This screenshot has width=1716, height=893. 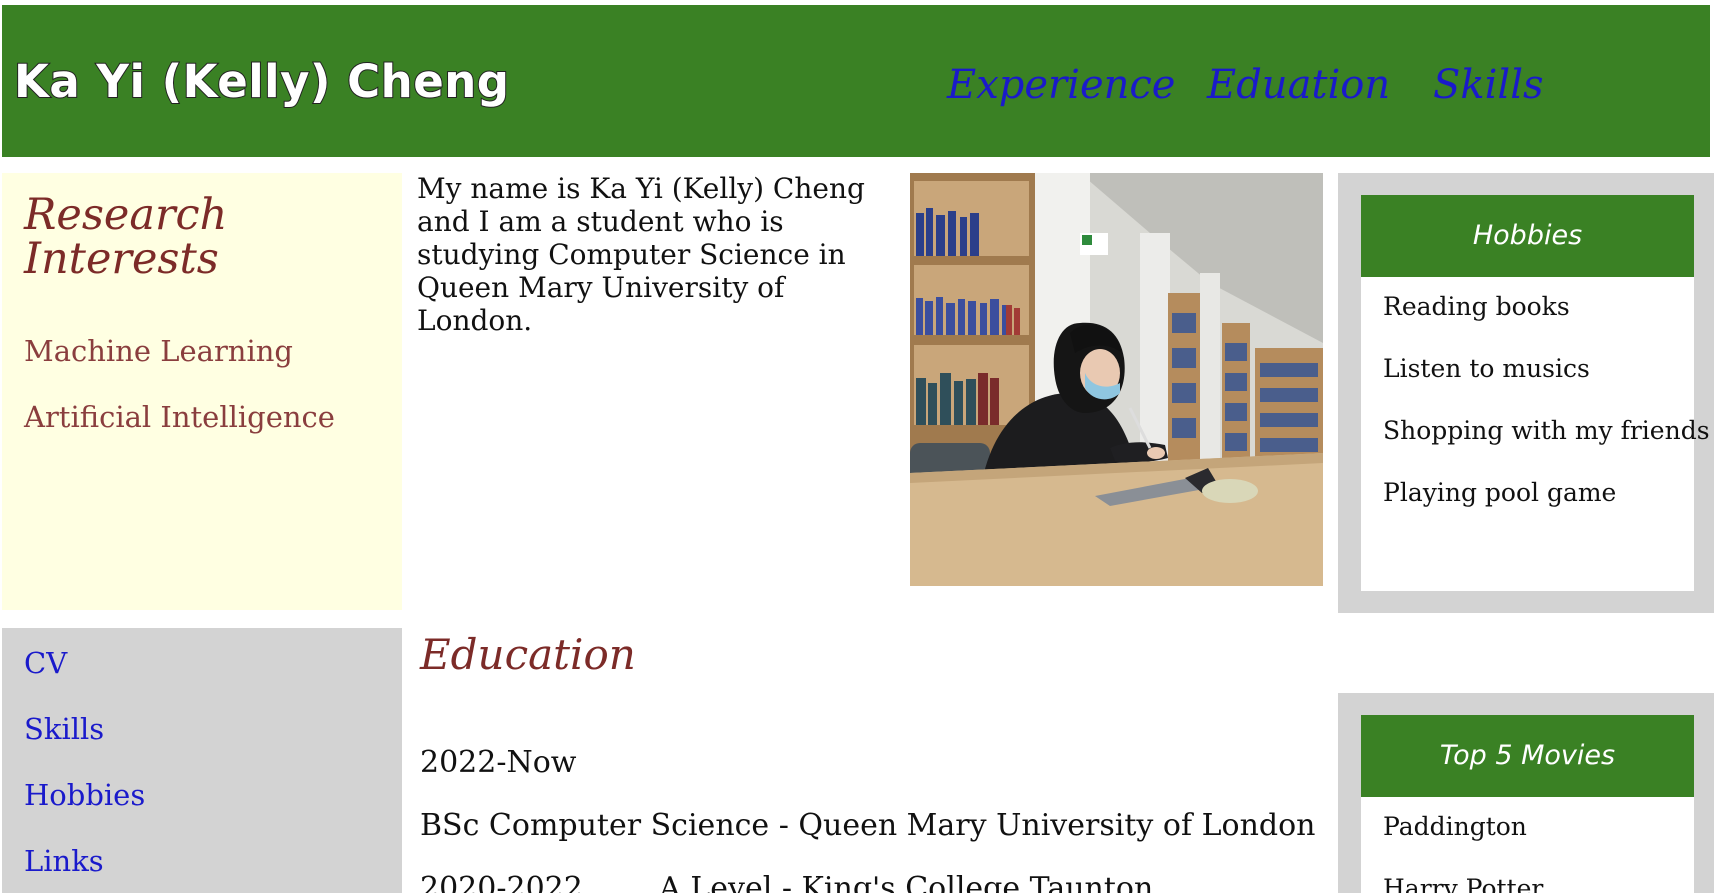 I want to click on hobby-item: Shopping with my friends, so click(x=1546, y=430).